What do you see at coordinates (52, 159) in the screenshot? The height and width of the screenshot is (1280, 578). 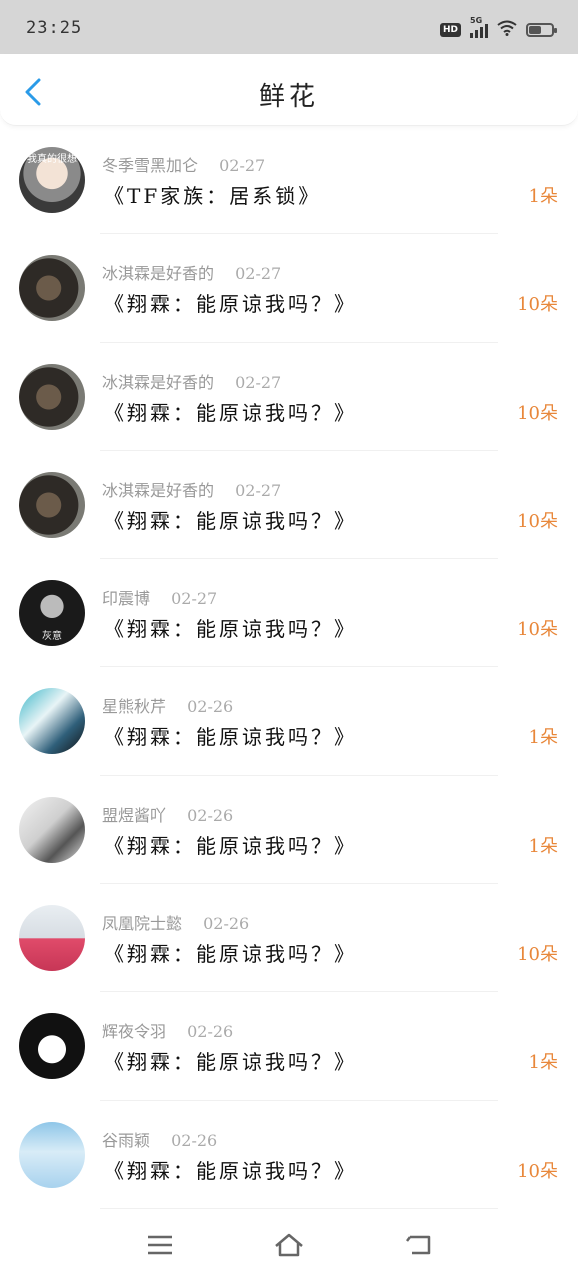 I see `avatar-caption: 我真的很想` at bounding box center [52, 159].